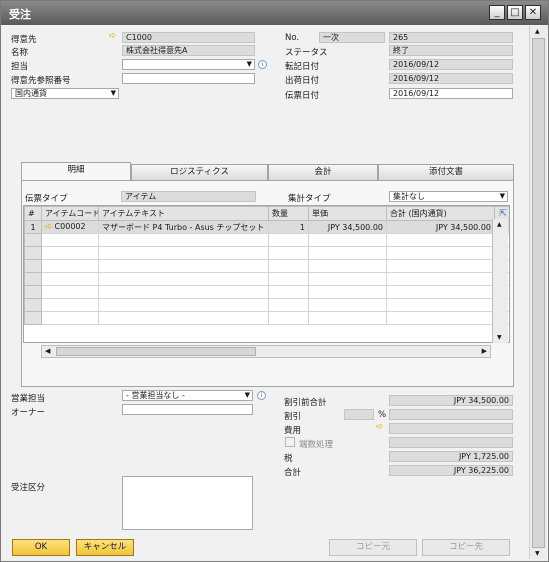  What do you see at coordinates (451, 428) in the screenshot?
I see `freight-field` at bounding box center [451, 428].